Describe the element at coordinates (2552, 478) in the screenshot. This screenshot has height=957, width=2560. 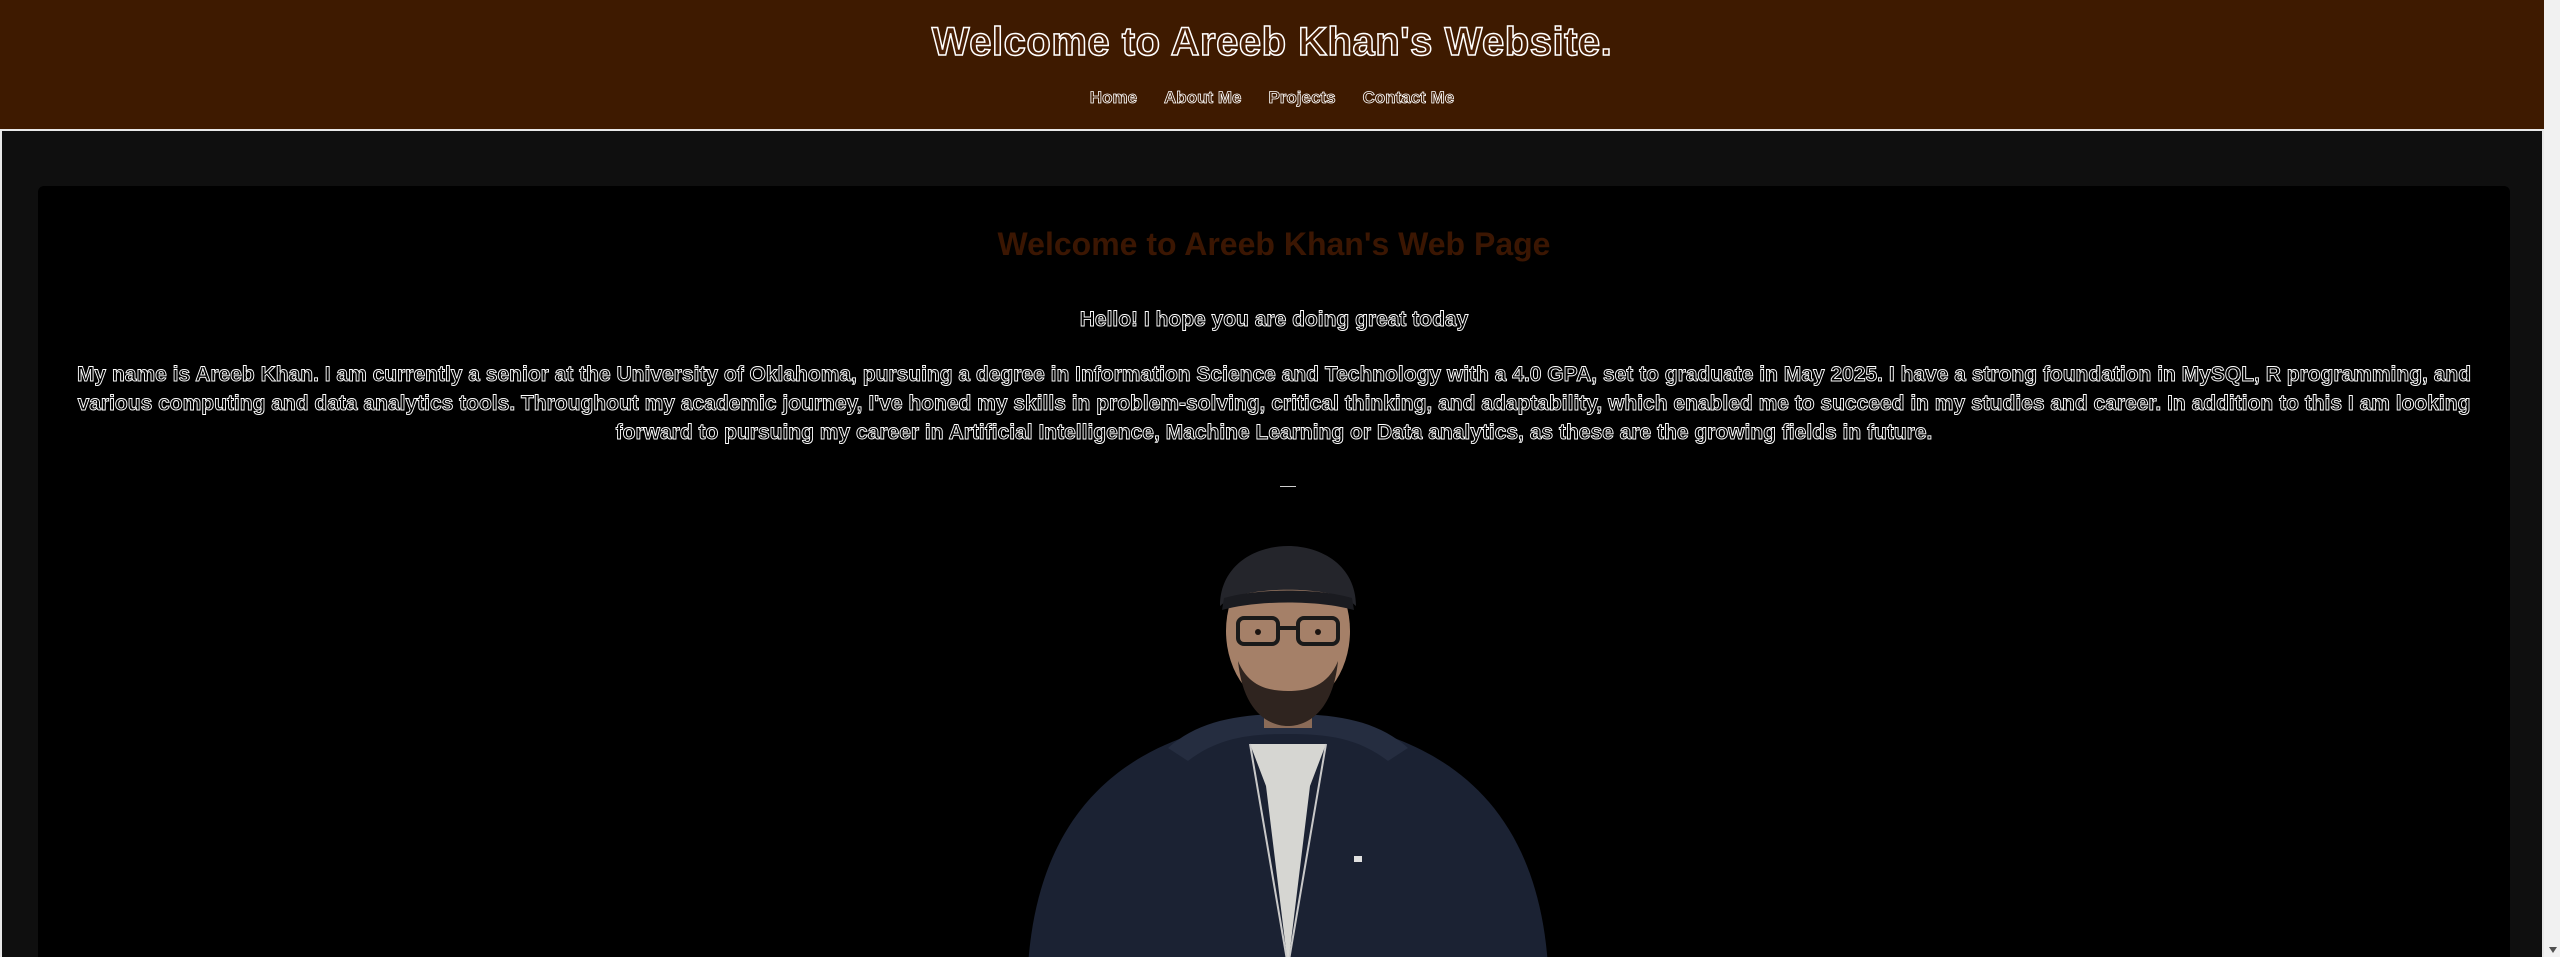
I see `page-scrollbar` at that location.